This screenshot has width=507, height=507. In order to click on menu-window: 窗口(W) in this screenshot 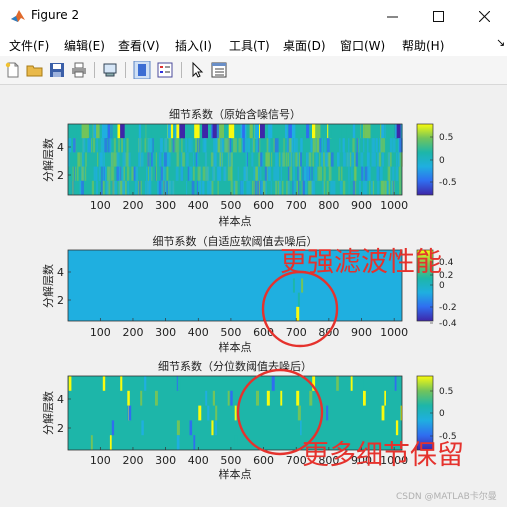, I will do `click(362, 45)`.